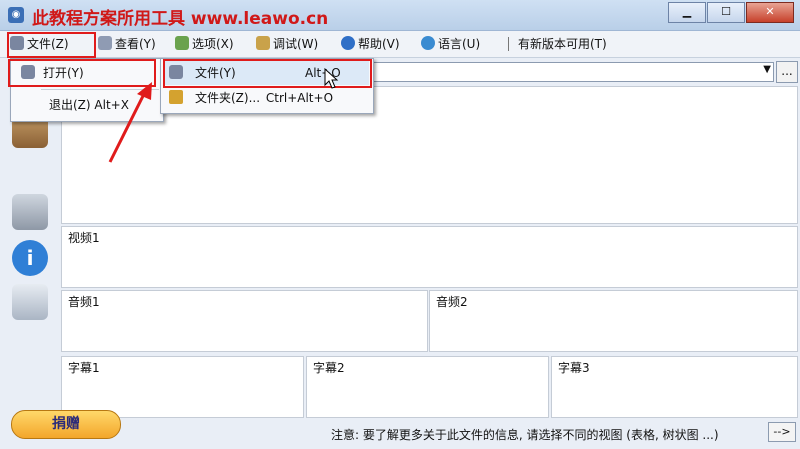 The image size is (800, 449). What do you see at coordinates (331, 78) in the screenshot?
I see `cursor-icon` at bounding box center [331, 78].